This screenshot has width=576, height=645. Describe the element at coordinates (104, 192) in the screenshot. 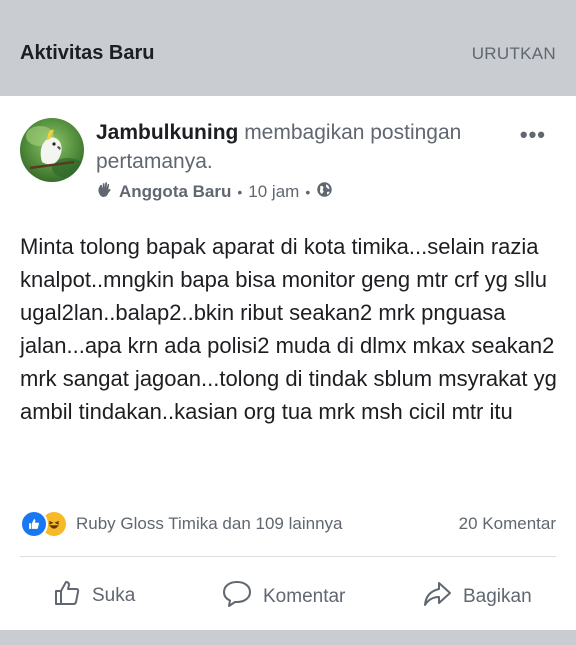

I see `waving-hand-icon` at that location.